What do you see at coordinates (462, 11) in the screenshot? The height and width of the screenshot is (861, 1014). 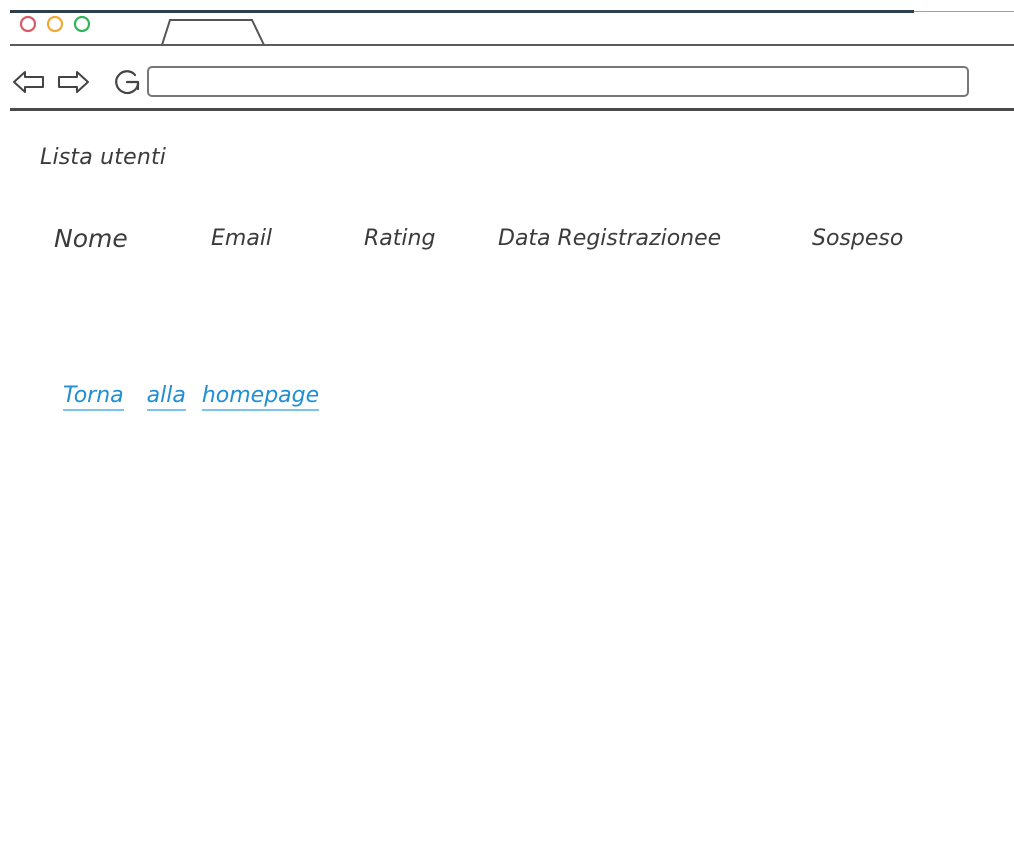 I see `browser-top-border` at bounding box center [462, 11].